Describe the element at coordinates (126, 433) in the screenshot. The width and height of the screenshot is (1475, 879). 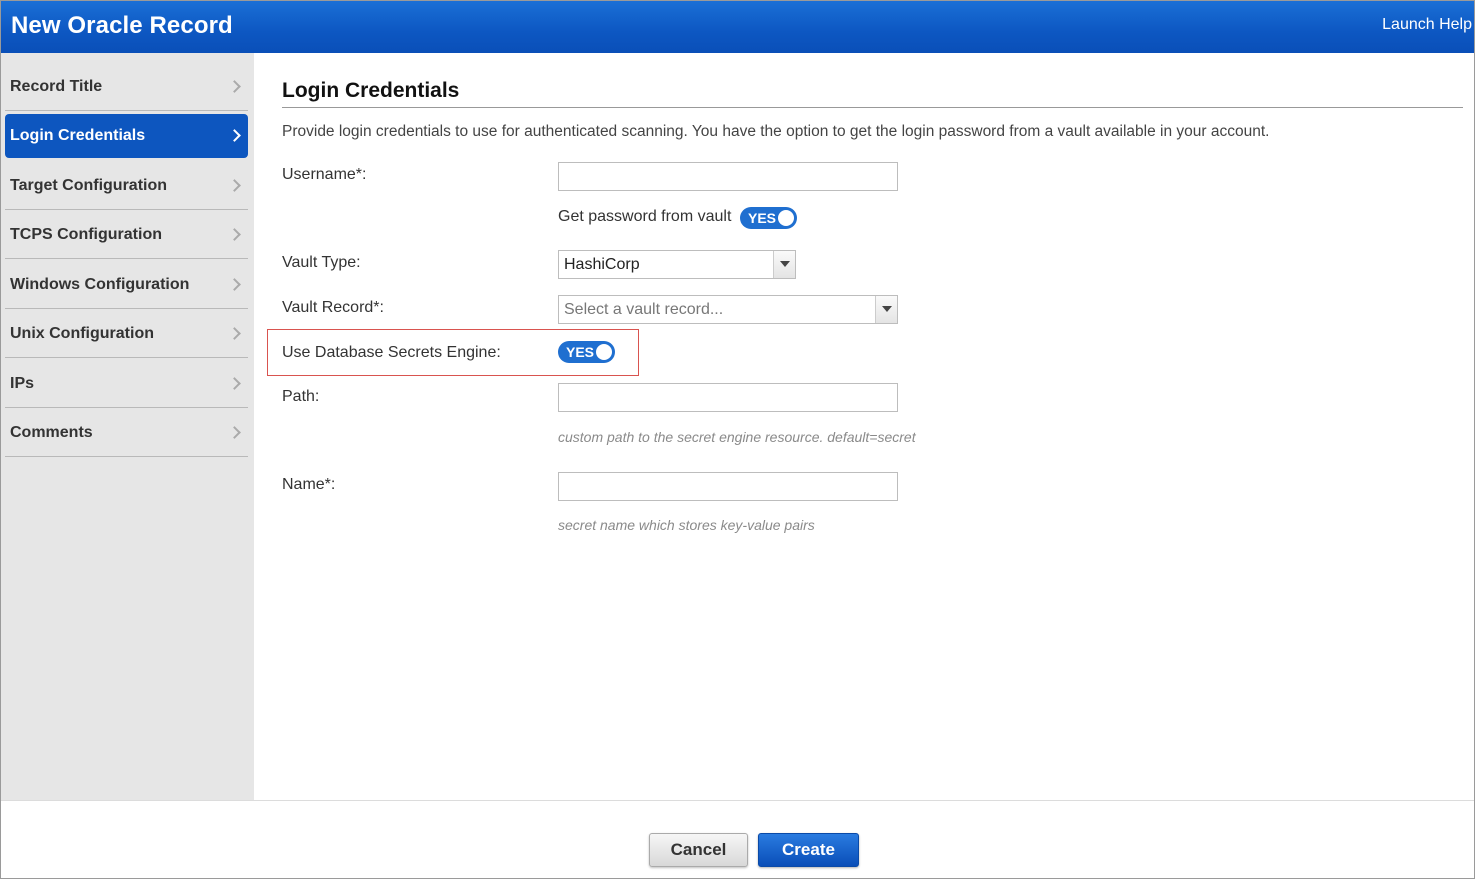
I see `sidebar-item-comments: Comments` at that location.